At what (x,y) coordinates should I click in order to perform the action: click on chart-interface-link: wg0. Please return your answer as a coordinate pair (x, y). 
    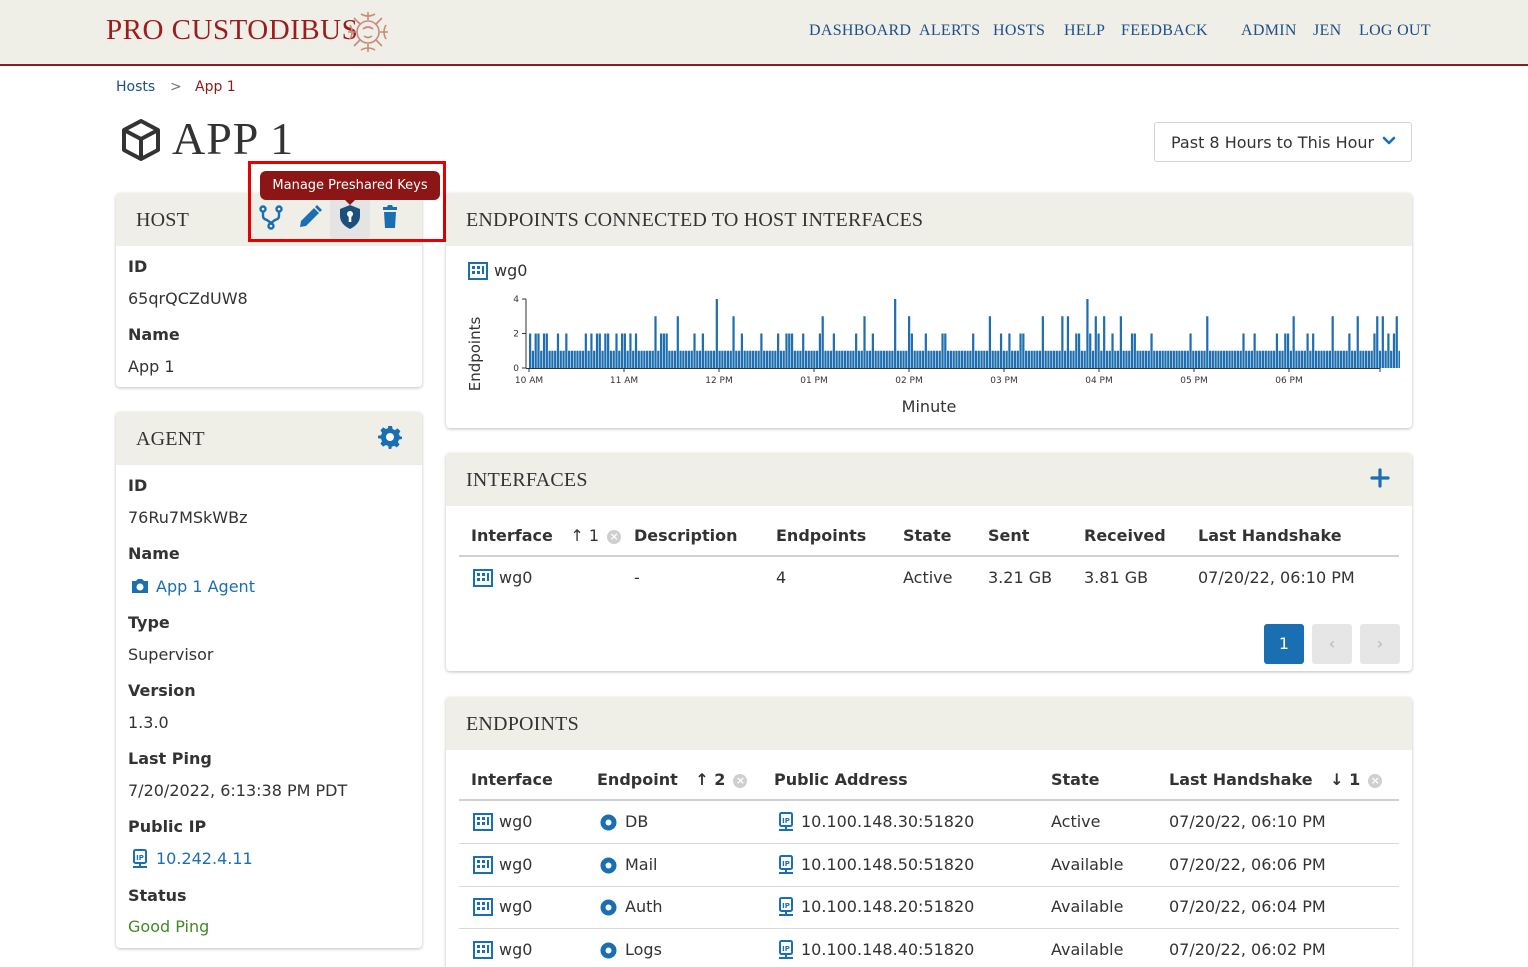
    Looking at the image, I should click on (510, 270).